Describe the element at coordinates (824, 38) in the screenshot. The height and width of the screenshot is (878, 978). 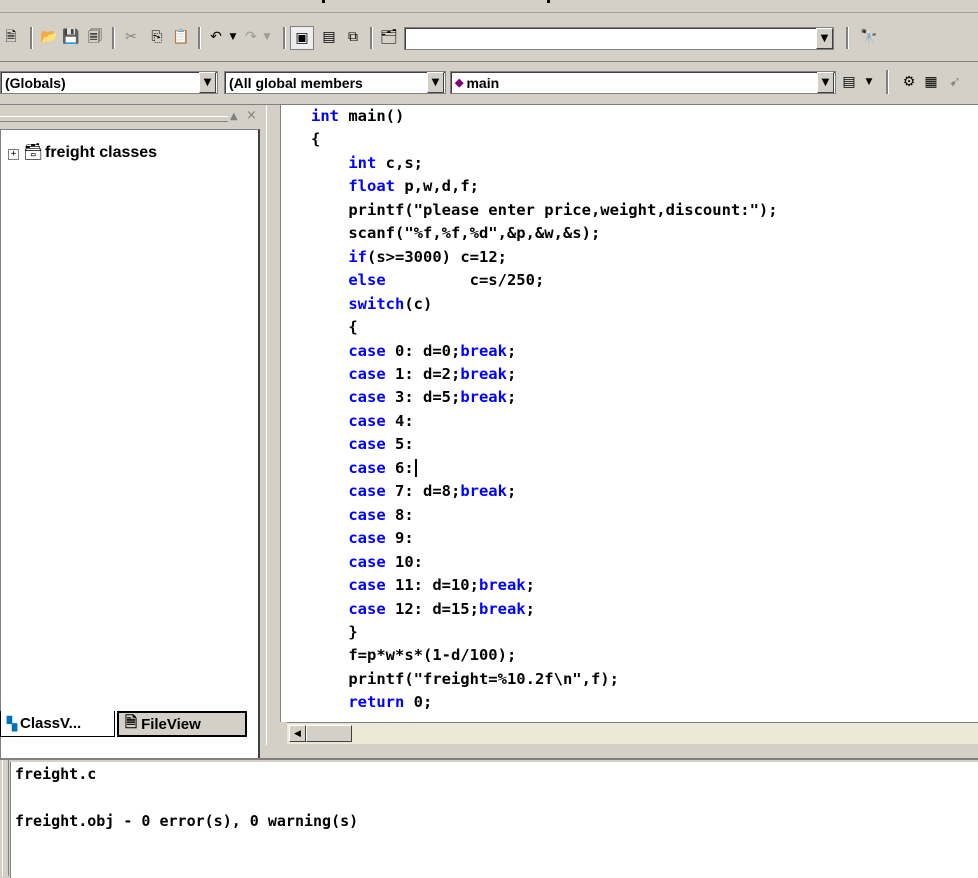
I see `find-combo-dropdown-icon: ▼` at that location.